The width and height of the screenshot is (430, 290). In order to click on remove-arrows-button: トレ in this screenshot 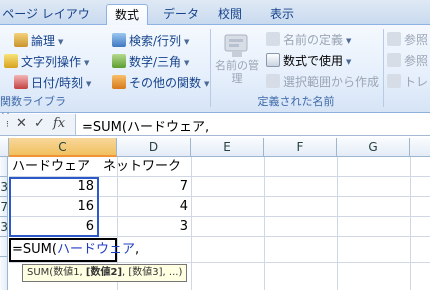, I will do `click(407, 82)`.